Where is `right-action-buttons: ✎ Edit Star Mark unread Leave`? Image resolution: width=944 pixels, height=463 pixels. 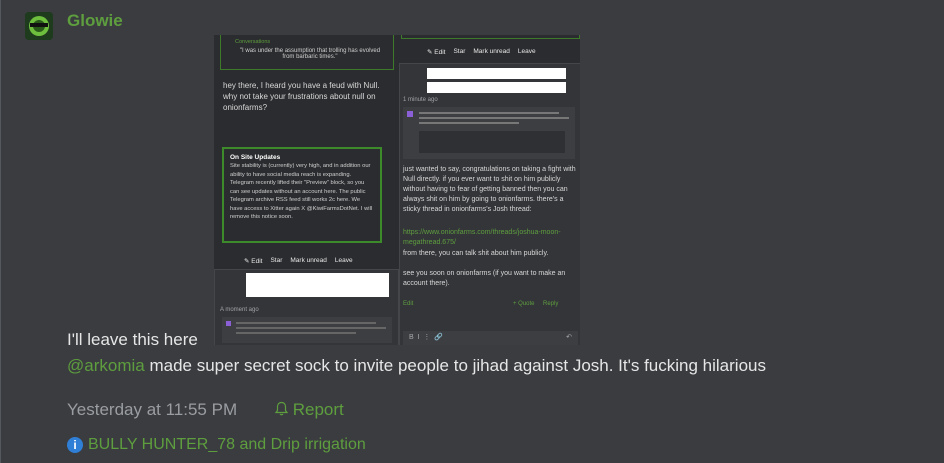 right-action-buttons: ✎ Edit Star Mark unread Leave is located at coordinates (481, 52).